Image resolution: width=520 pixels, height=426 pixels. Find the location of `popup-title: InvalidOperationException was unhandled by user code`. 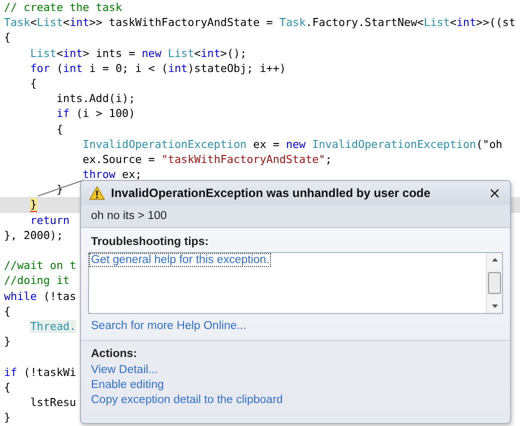

popup-title: InvalidOperationException was unhandled by user code is located at coordinates (271, 193).